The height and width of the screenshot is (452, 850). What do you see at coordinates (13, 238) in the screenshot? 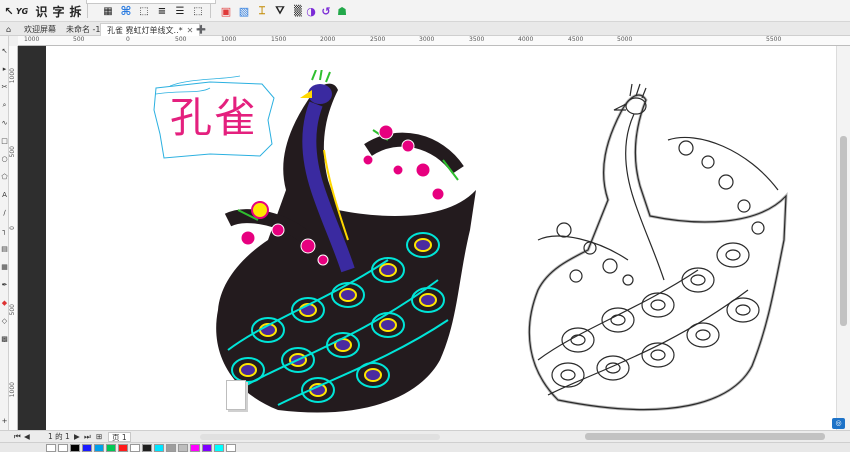
I see `vertical-ruler: 1000 500 0 500 1000` at bounding box center [13, 238].